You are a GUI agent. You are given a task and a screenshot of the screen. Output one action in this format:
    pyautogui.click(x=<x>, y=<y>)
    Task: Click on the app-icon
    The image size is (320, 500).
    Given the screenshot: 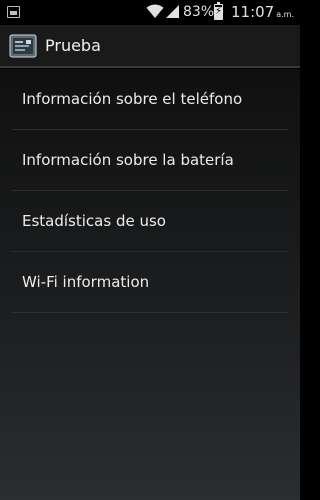 What is the action you would take?
    pyautogui.click(x=23, y=46)
    